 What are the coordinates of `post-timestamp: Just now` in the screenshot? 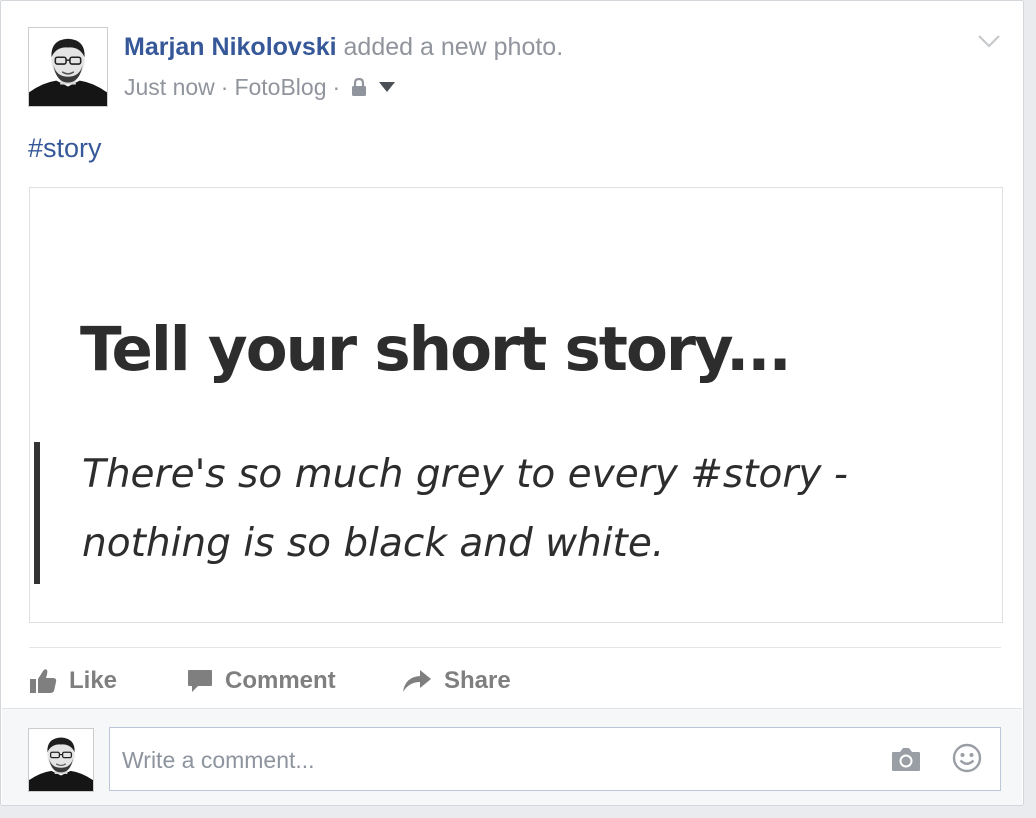 It's located at (169, 87).